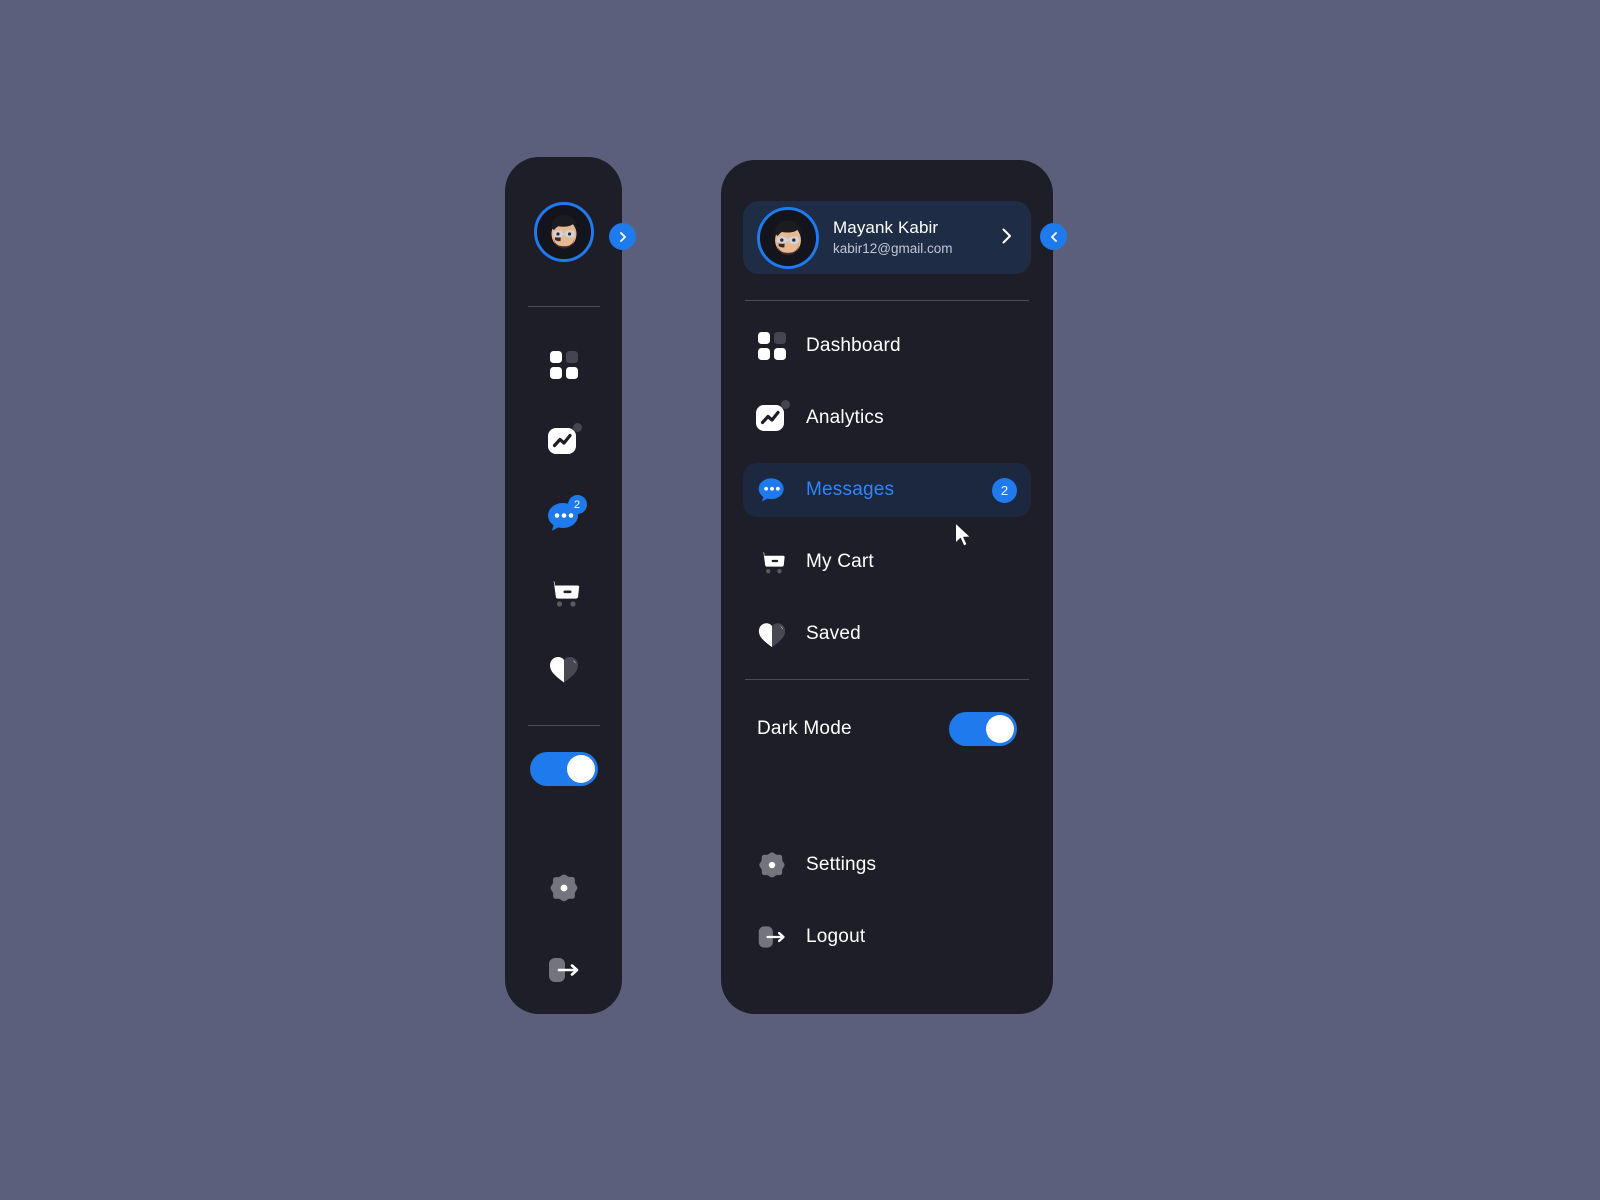  What do you see at coordinates (840, 561) in the screenshot?
I see `menu-item-label: My Cart` at bounding box center [840, 561].